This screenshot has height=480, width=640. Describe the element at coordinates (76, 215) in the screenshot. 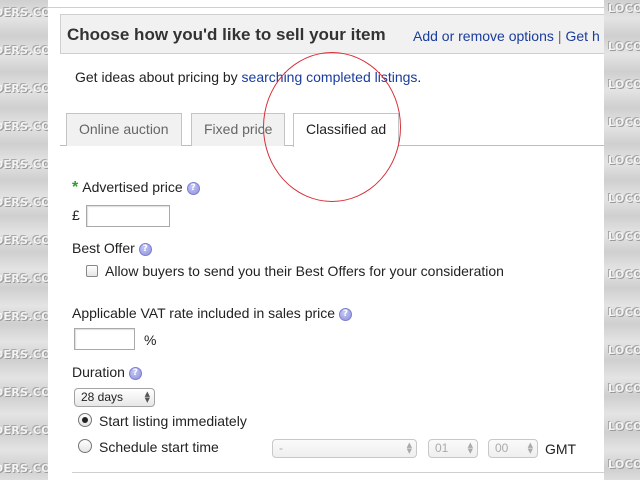

I see `currency-symbol: £` at that location.